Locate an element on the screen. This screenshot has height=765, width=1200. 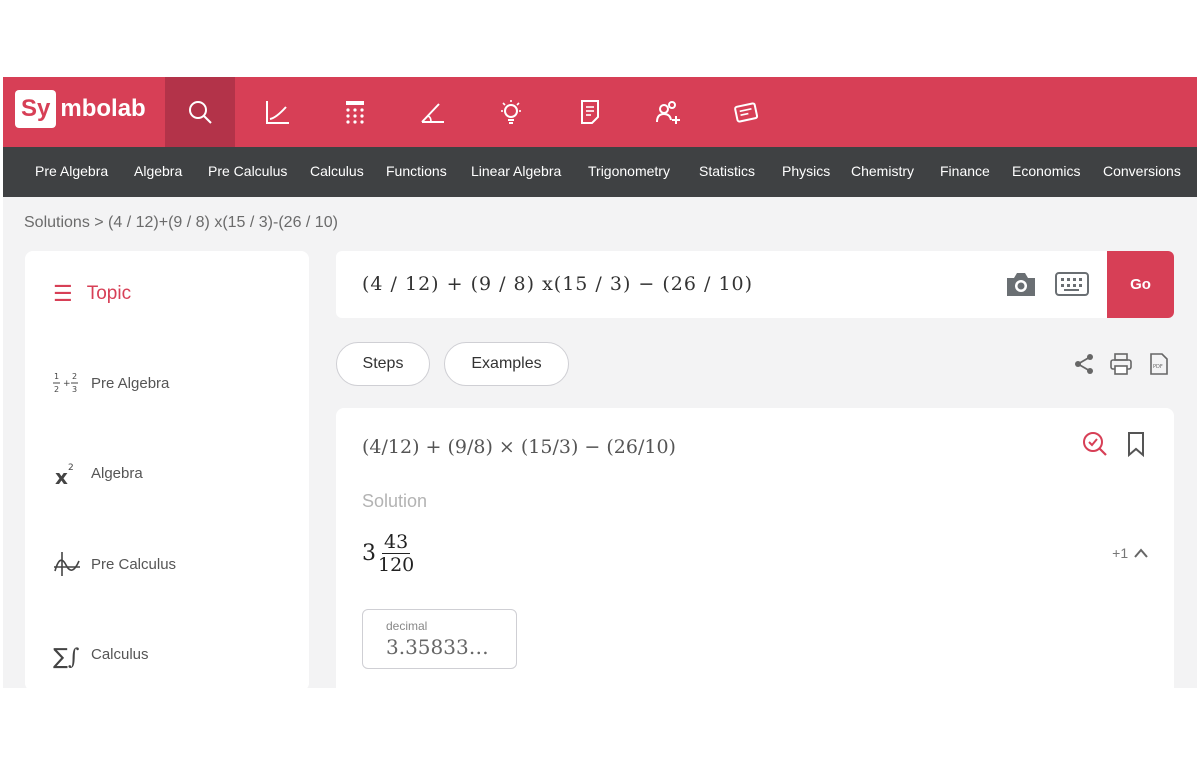
problem-statement: (4/12) + (9/8) × (15/3) − (26/10) is located at coordinates (519, 447).